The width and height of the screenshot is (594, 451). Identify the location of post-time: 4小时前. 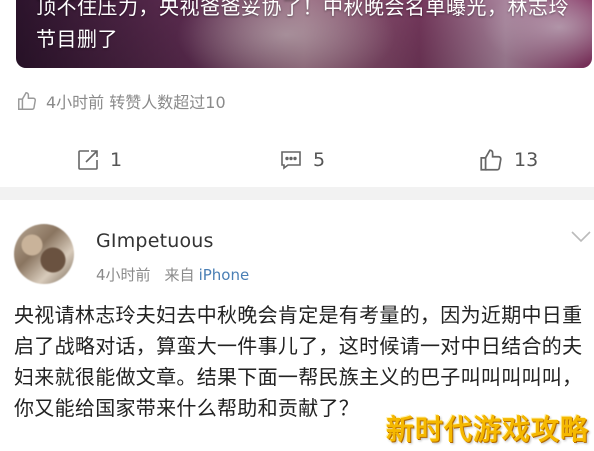
(123, 275).